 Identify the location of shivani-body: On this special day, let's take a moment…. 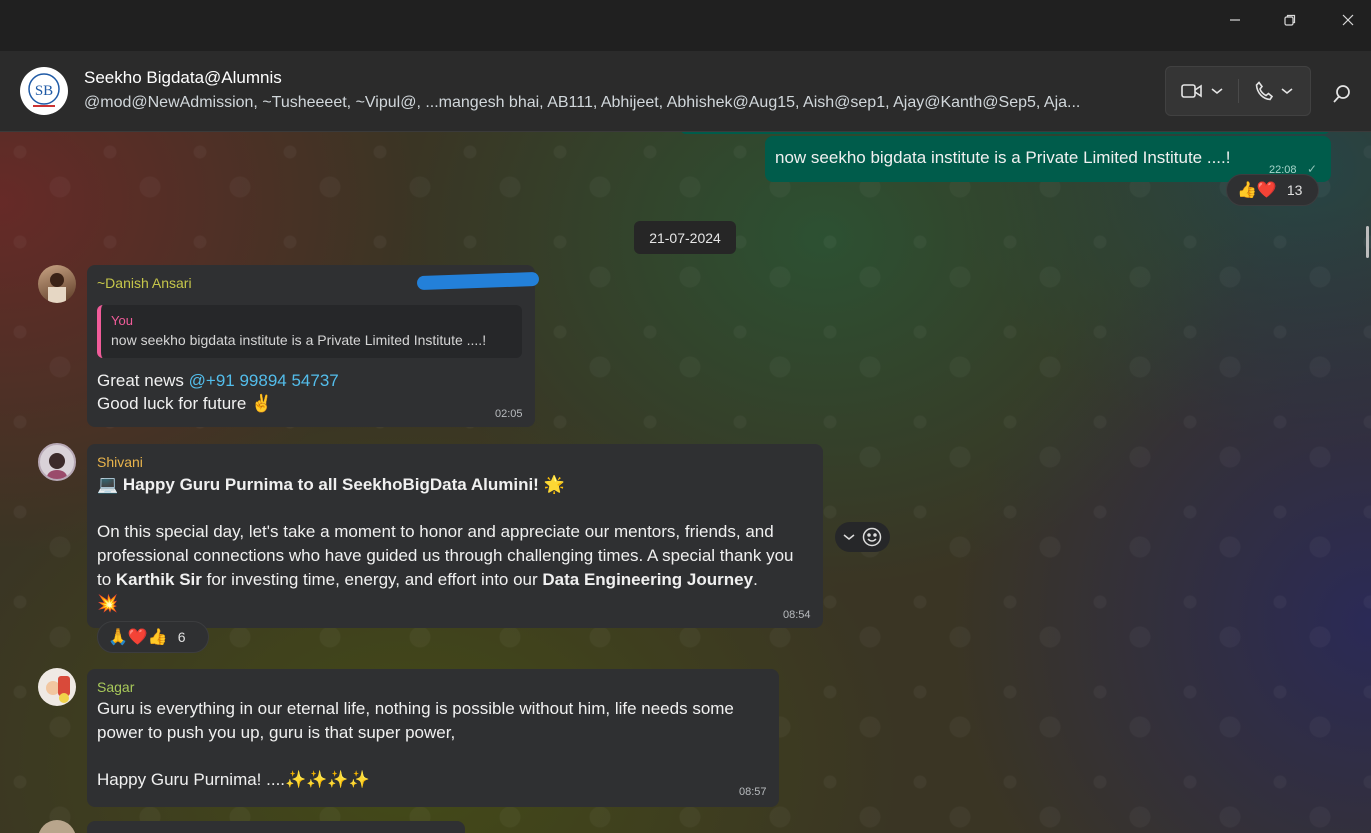
(453, 568).